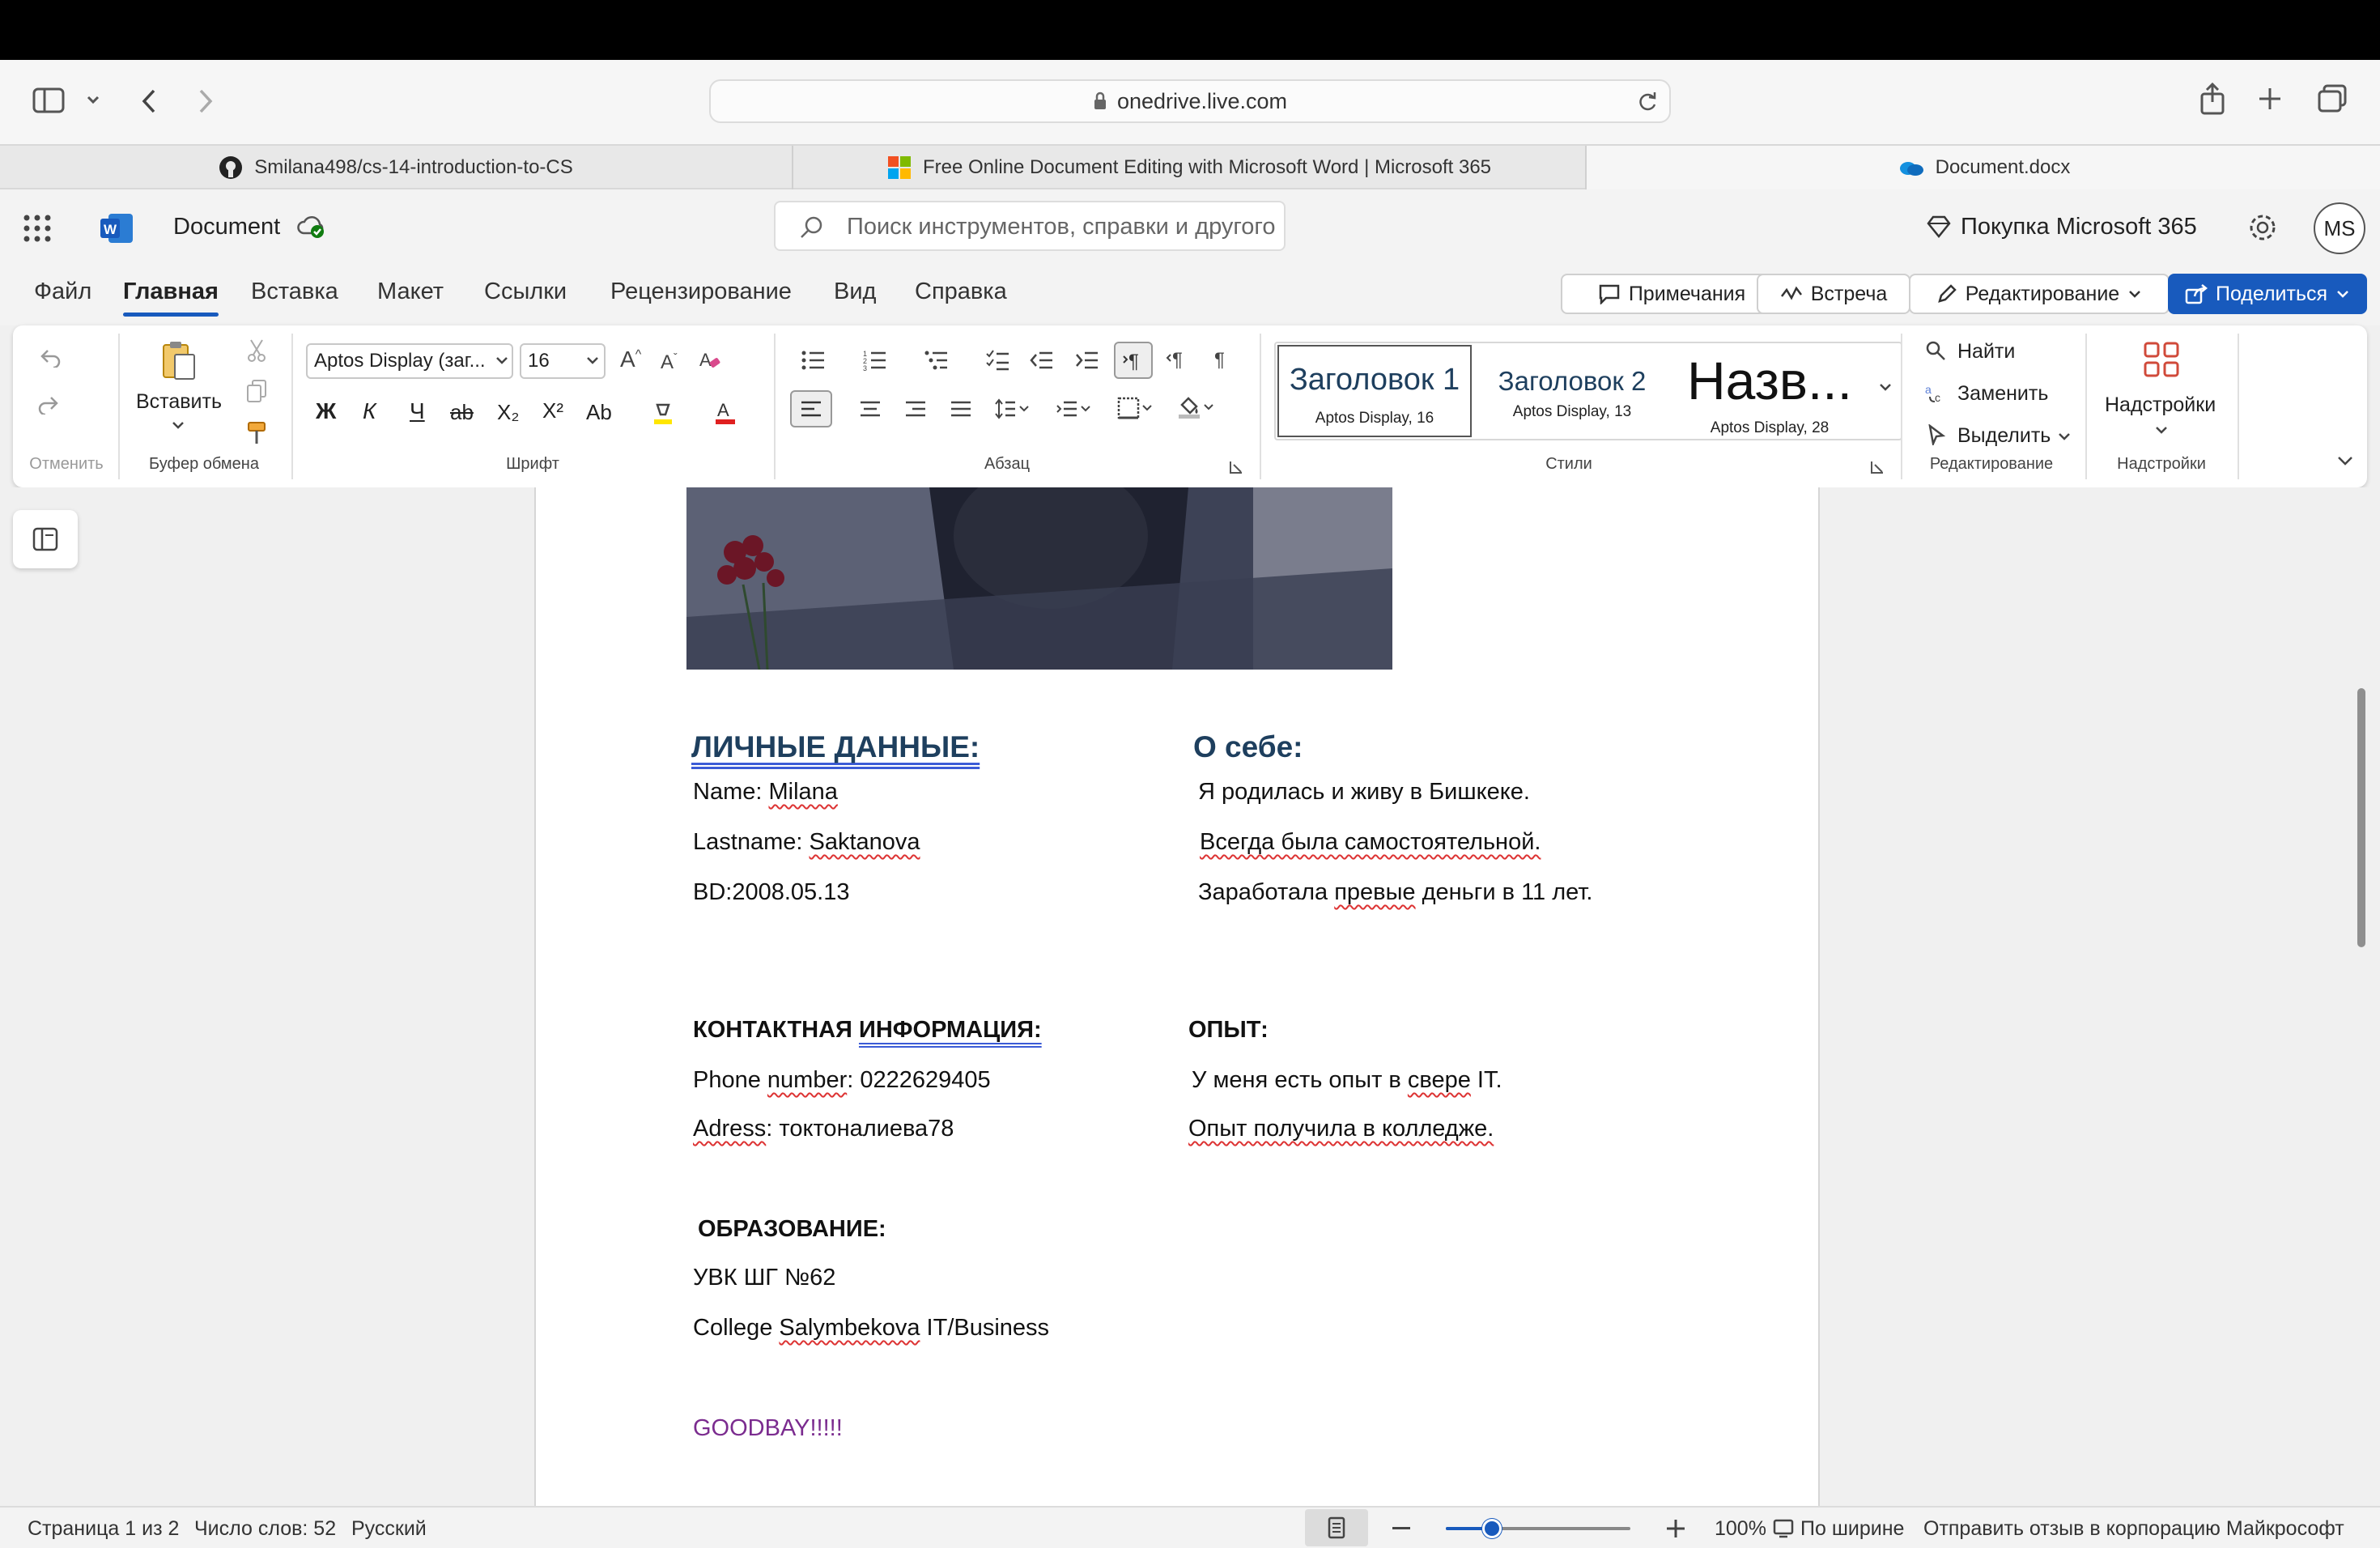  I want to click on multilevel-list-icon, so click(937, 360).